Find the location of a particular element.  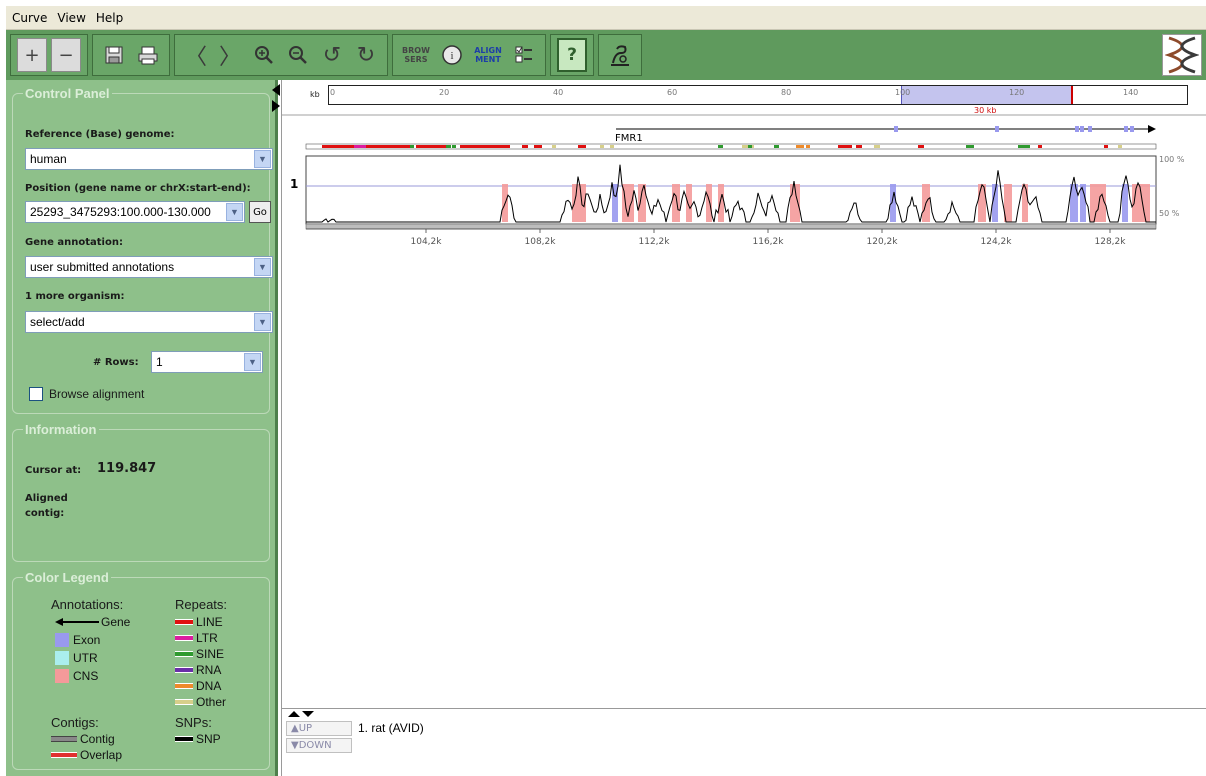

browsers-button: BROW SERS is located at coordinates (416, 55).